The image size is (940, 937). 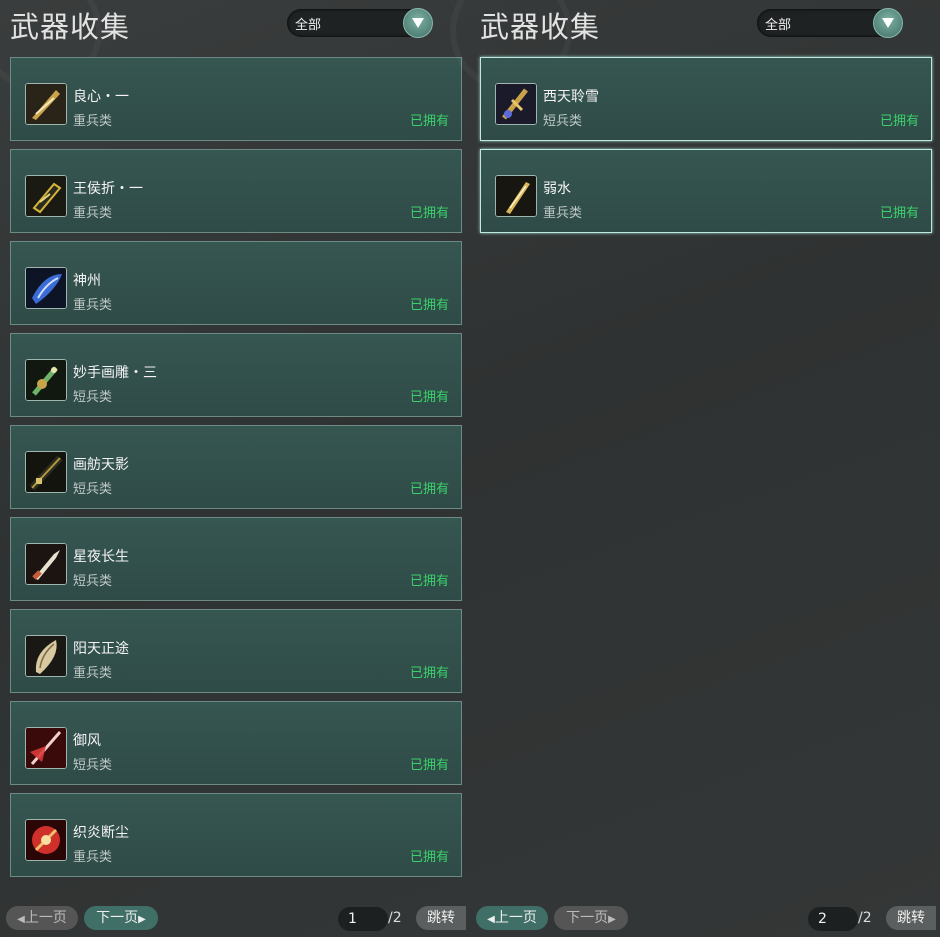 What do you see at coordinates (236, 375) in the screenshot?
I see `weapon-card: 妙手画雕・三 短兵类 已拥有` at bounding box center [236, 375].